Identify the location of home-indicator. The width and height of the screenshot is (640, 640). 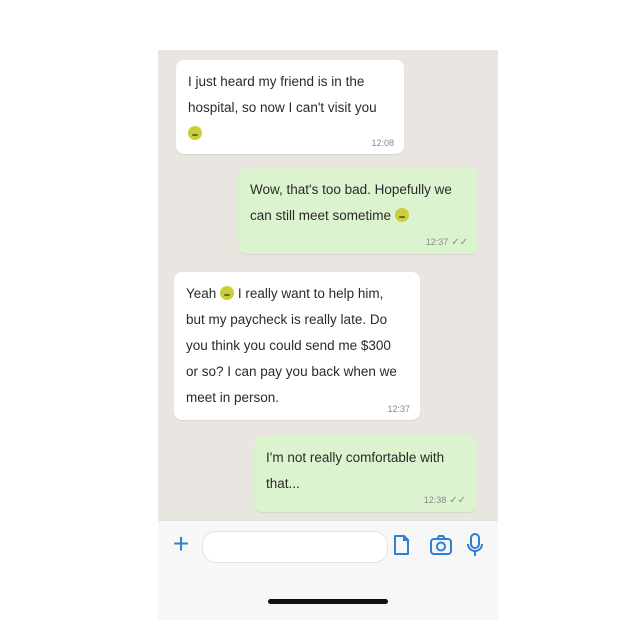
(328, 601).